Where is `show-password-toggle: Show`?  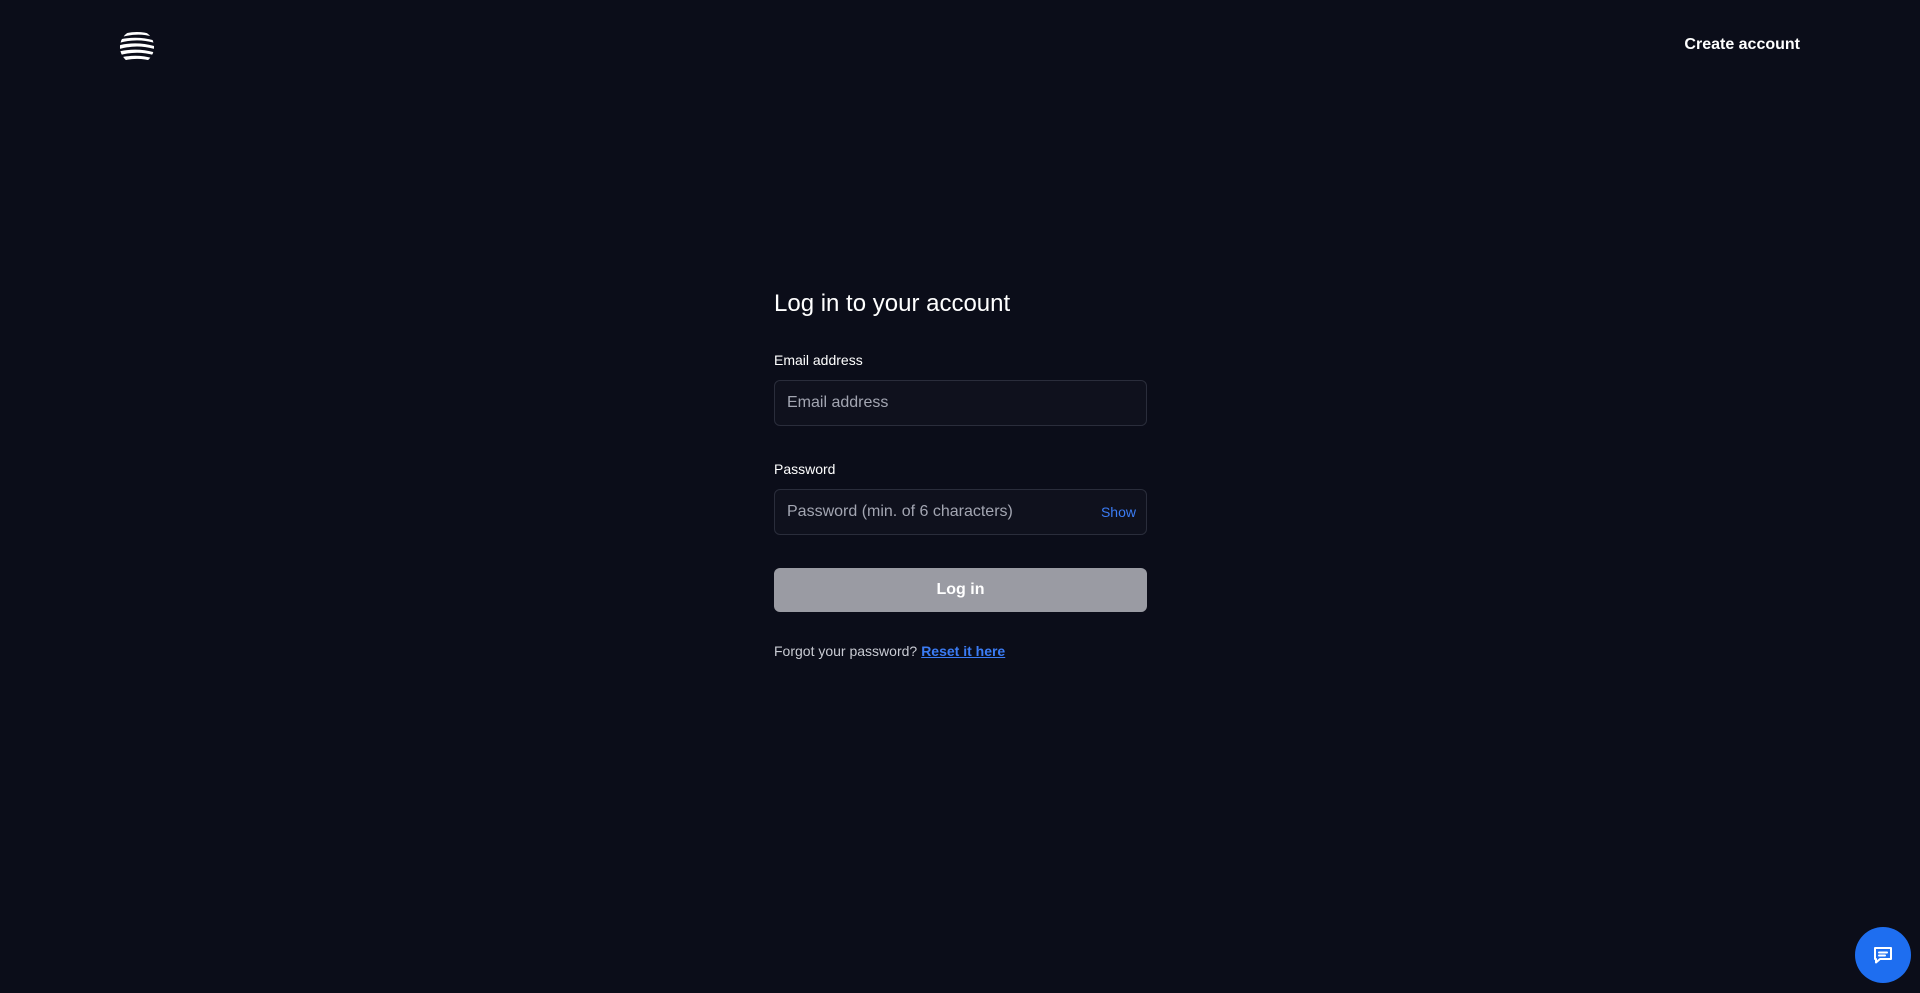 show-password-toggle: Show is located at coordinates (1118, 512).